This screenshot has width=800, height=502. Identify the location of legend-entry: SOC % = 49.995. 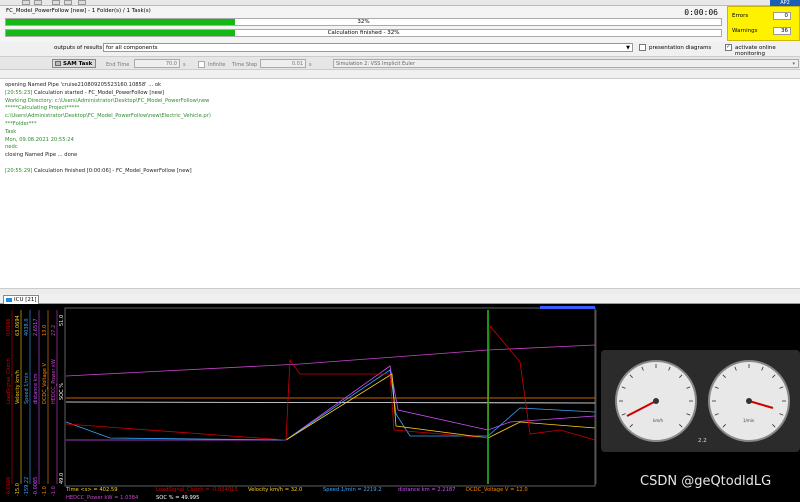
(177, 498).